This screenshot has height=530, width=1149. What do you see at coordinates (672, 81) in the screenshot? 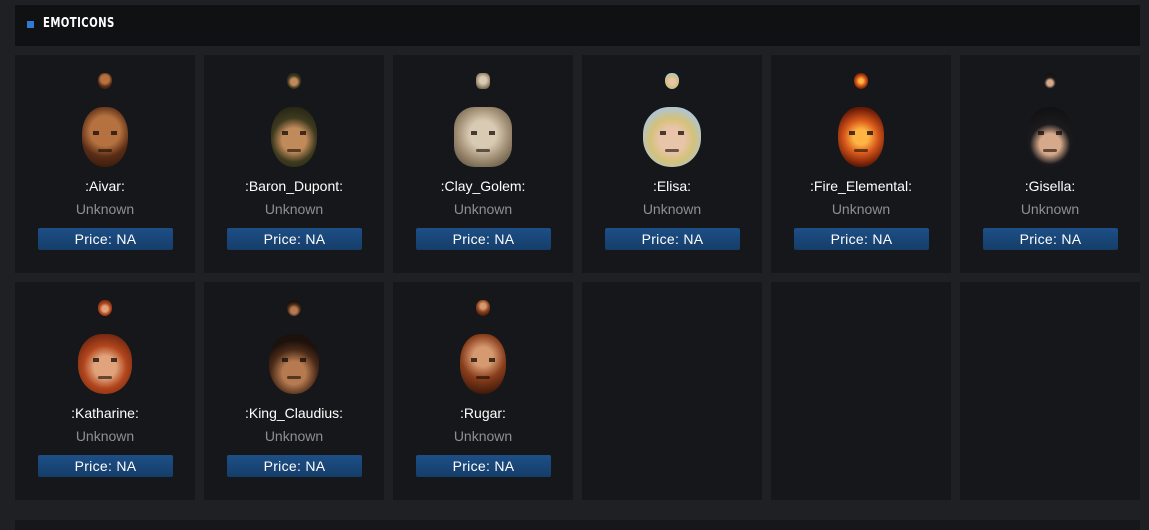
I see `elisa-small-portrait-icon` at bounding box center [672, 81].